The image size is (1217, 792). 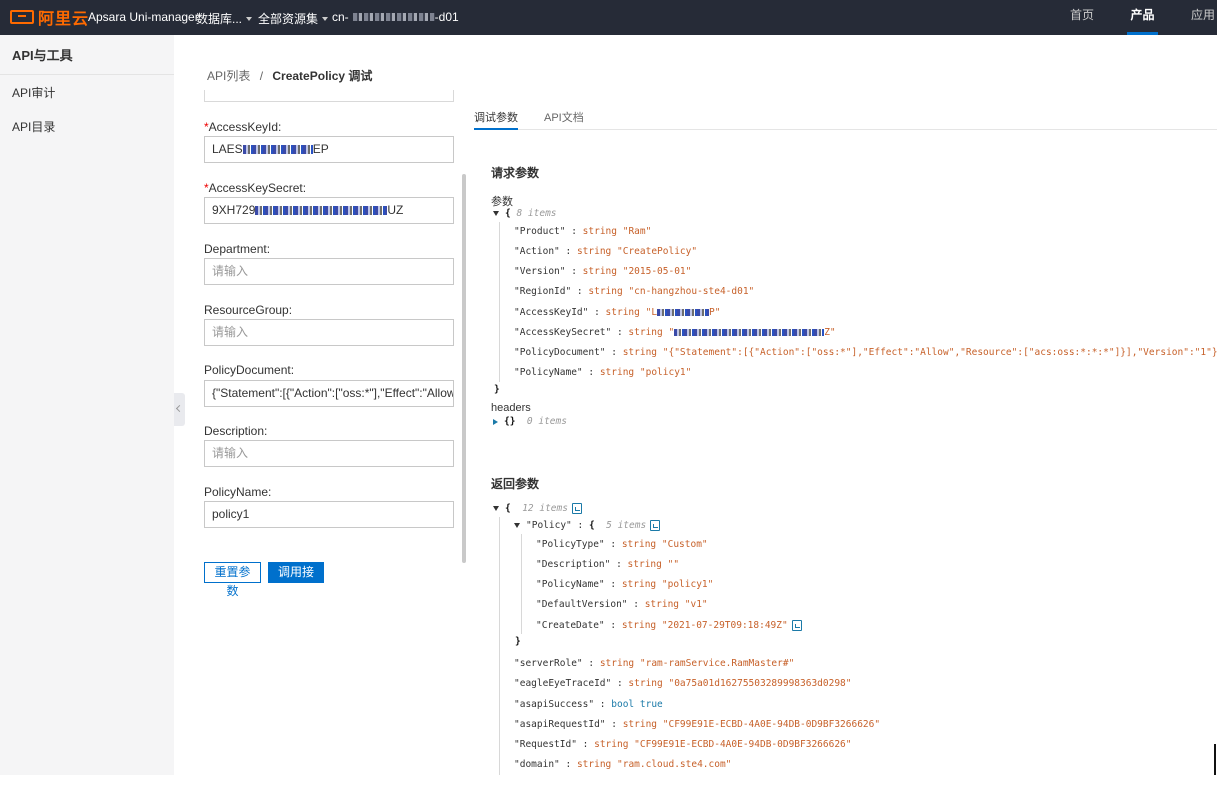 What do you see at coordinates (322, 76) in the screenshot?
I see `breadcrumb-current: CreatePolicy 调试` at bounding box center [322, 76].